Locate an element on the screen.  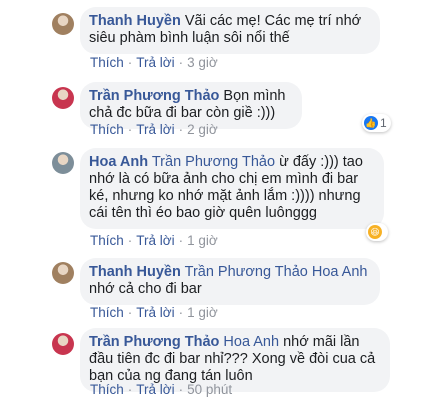
mention-link: Hoa Anh is located at coordinates (251, 342).